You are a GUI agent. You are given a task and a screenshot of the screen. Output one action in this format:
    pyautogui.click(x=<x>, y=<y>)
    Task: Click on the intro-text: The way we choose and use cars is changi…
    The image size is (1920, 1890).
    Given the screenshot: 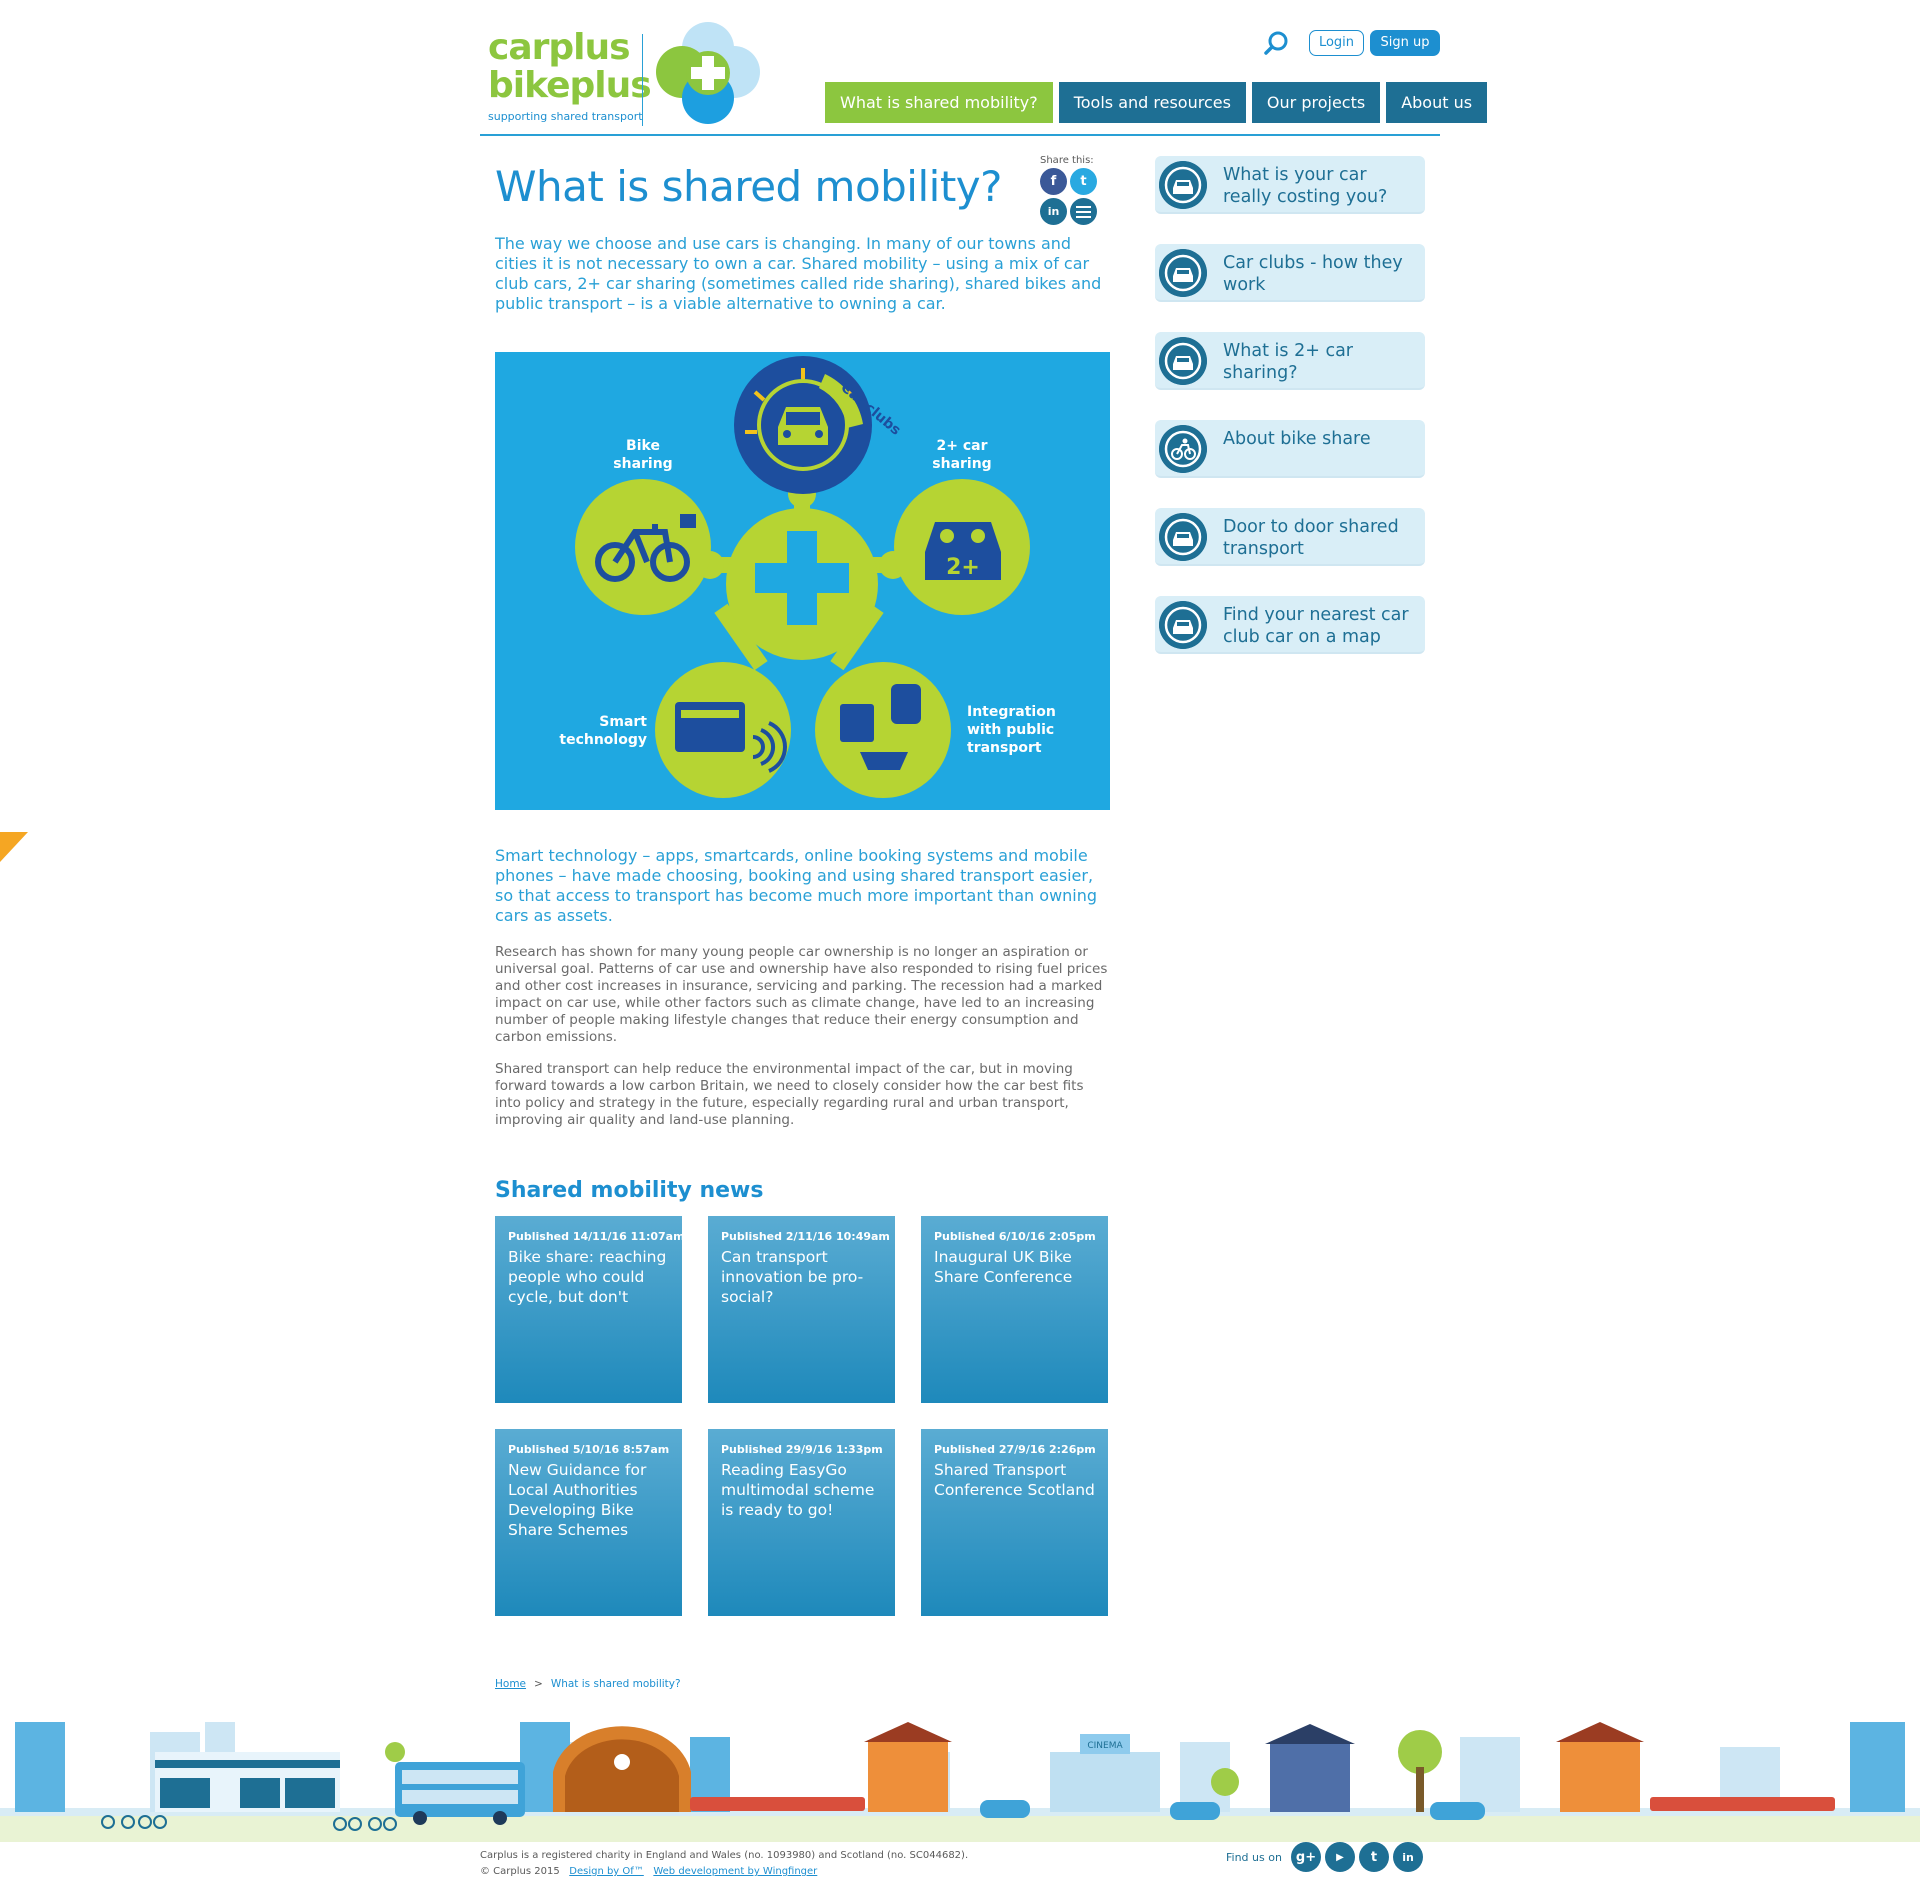 What is the action you would take?
    pyautogui.click(x=798, y=273)
    